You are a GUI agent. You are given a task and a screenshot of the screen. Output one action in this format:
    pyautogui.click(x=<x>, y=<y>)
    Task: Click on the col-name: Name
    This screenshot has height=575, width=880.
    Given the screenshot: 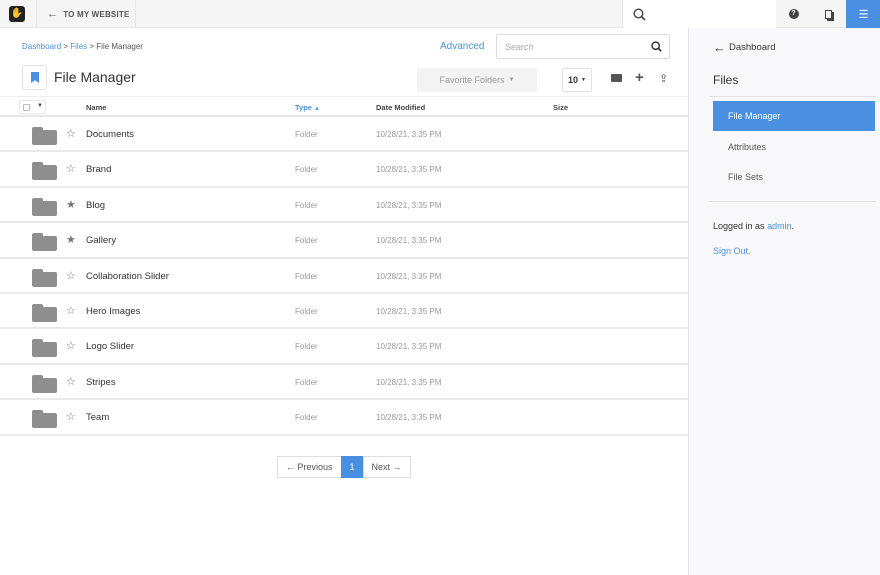 What is the action you would take?
    pyautogui.click(x=96, y=107)
    